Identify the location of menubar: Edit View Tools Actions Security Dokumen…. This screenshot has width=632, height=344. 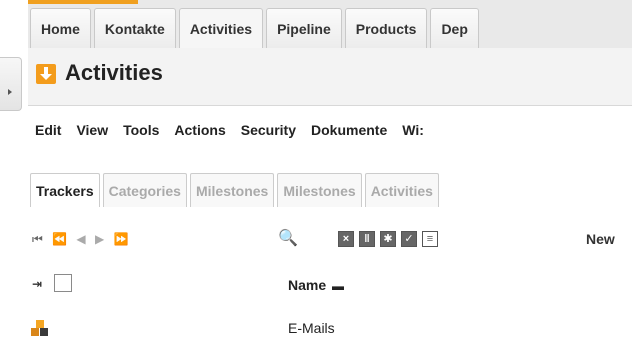
(330, 129).